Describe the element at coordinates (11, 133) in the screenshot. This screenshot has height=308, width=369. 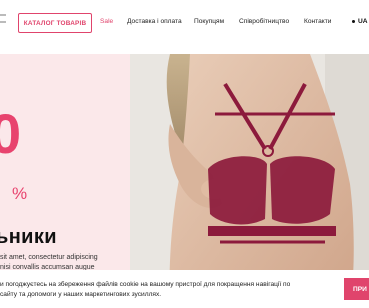
I see `promo-value: 0` at that location.